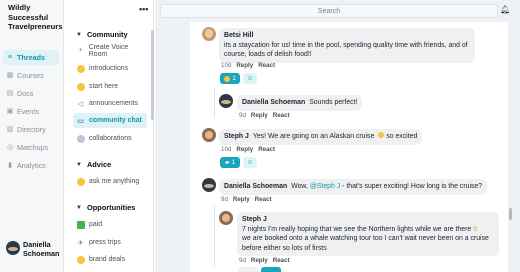 The image size is (520, 272). I want to click on money-icon, so click(80, 224).